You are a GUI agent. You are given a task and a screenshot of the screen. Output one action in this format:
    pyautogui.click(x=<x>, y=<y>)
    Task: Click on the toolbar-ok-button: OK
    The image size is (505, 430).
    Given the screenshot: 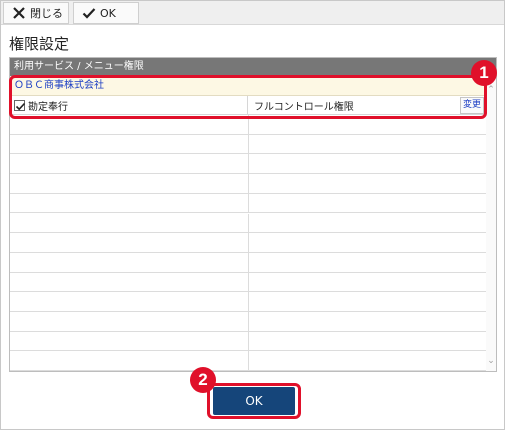 What is the action you would take?
    pyautogui.click(x=106, y=13)
    